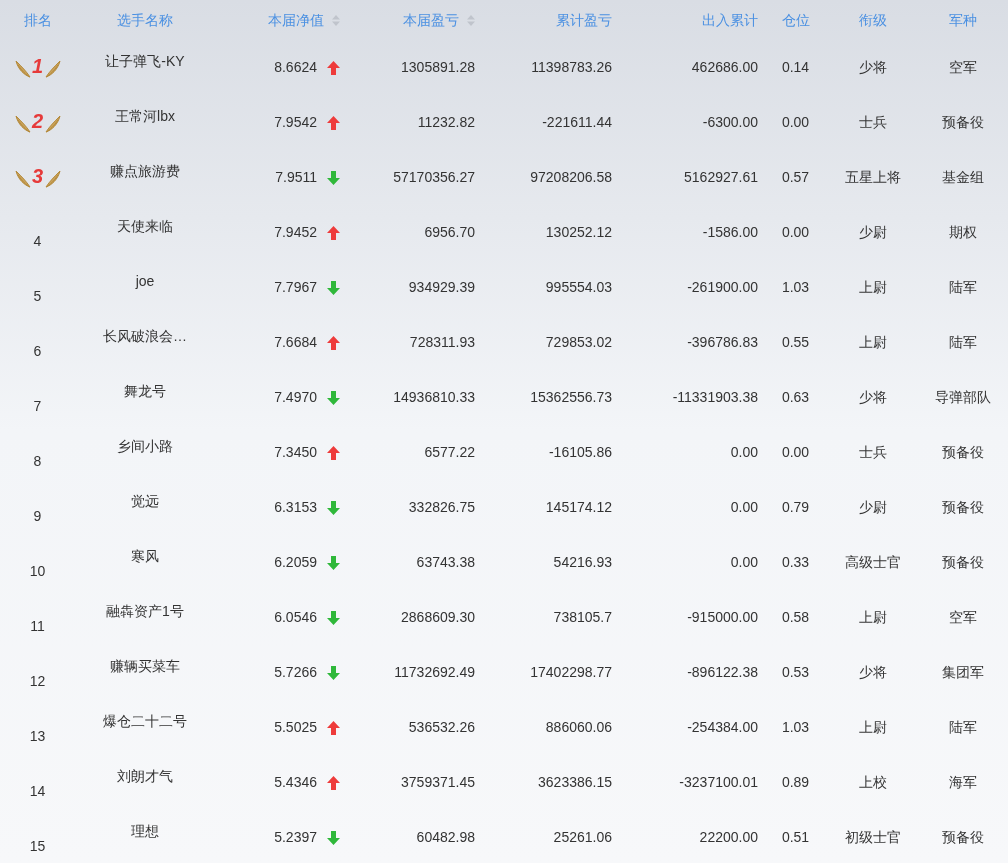  What do you see at coordinates (295, 617) in the screenshot?
I see `net-value: 6.0546` at bounding box center [295, 617].